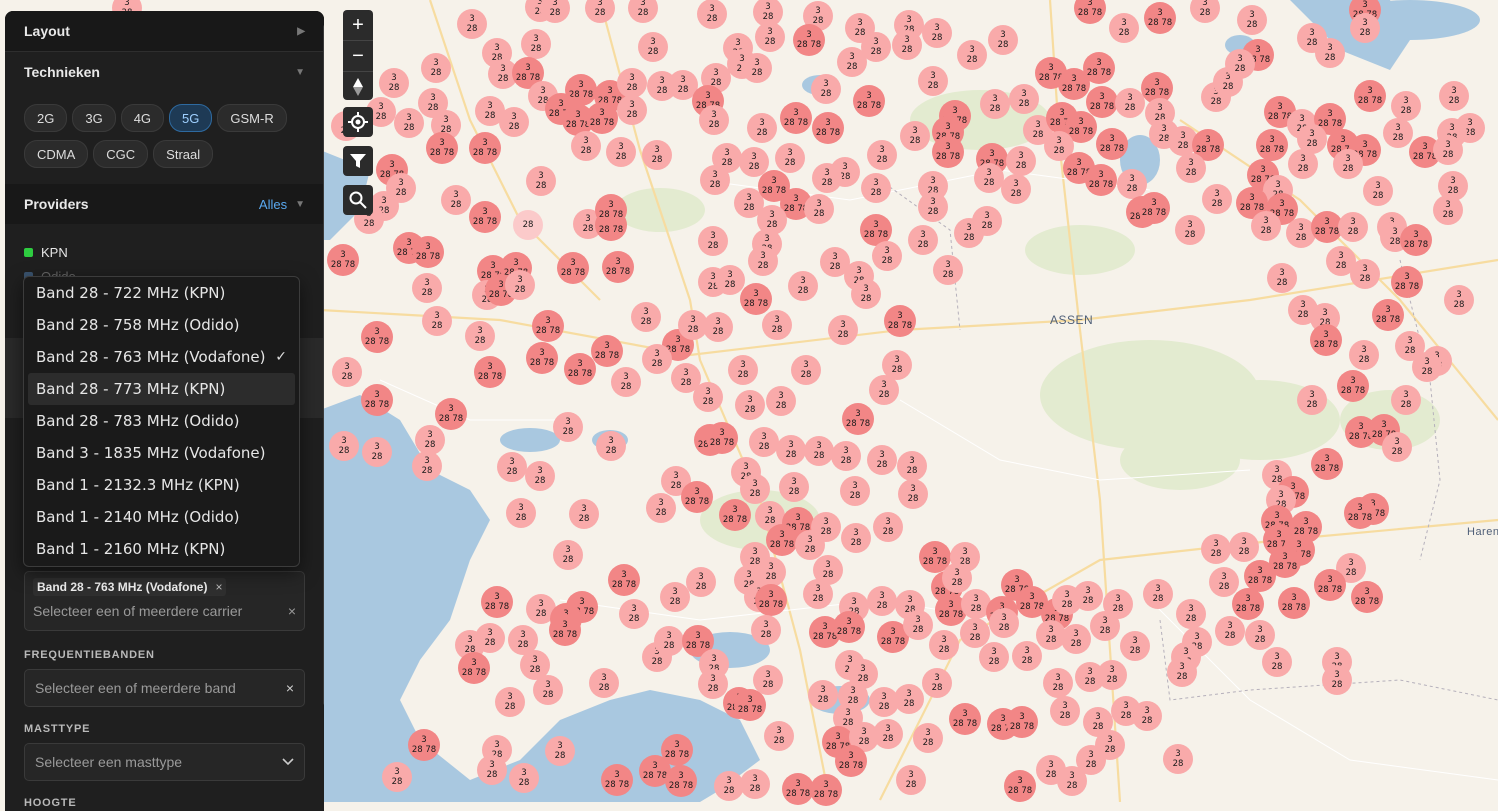 The width and height of the screenshot is (1498, 811). What do you see at coordinates (161, 389) in the screenshot?
I see `carrier-option: Band 28 - 773 MHz (KPN)` at bounding box center [161, 389].